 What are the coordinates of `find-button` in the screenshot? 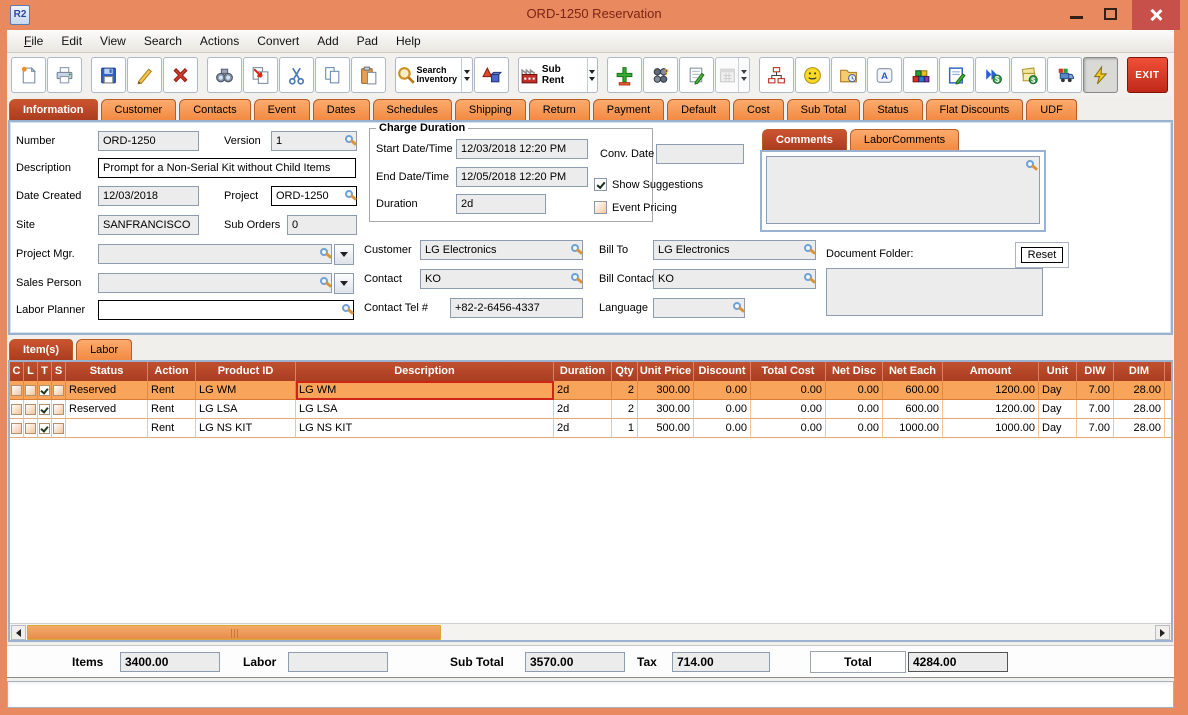 It's located at (224, 75).